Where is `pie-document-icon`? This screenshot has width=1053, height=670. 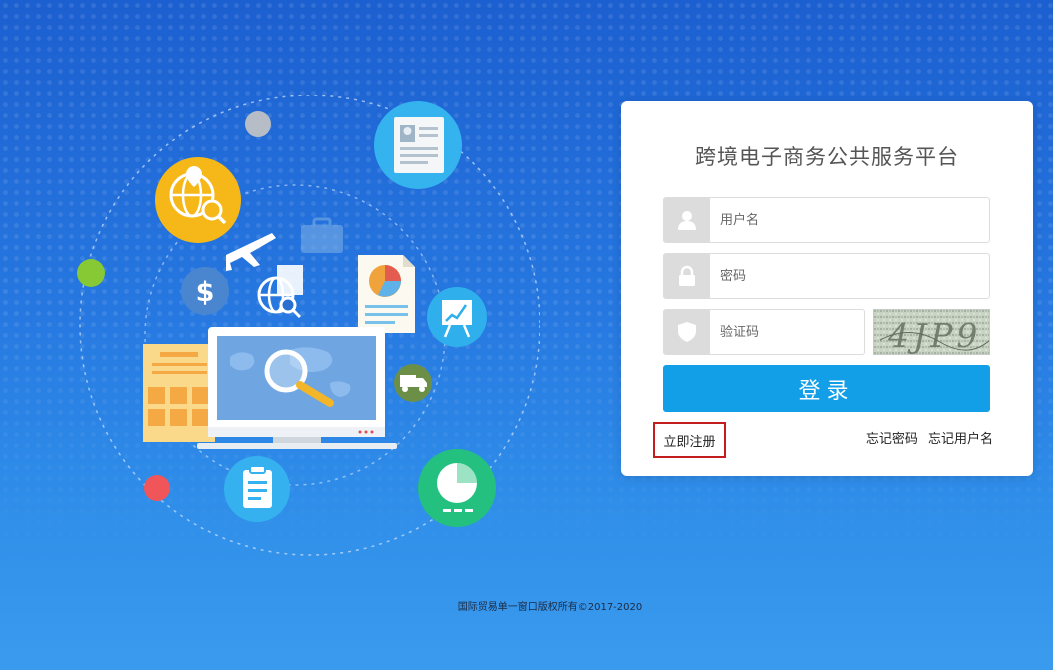 pie-document-icon is located at coordinates (386, 294).